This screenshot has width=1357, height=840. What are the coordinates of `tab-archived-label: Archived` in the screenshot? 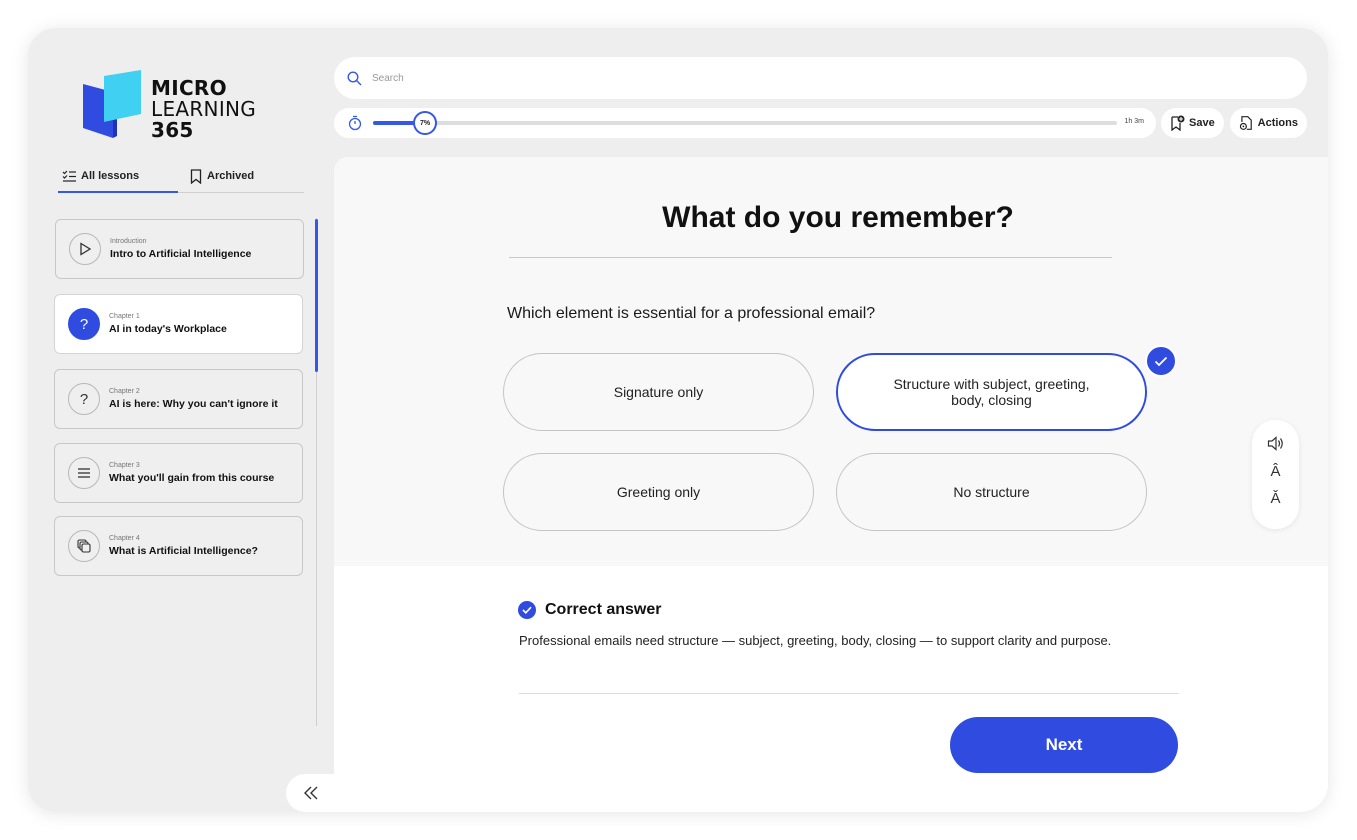 It's located at (231, 176).